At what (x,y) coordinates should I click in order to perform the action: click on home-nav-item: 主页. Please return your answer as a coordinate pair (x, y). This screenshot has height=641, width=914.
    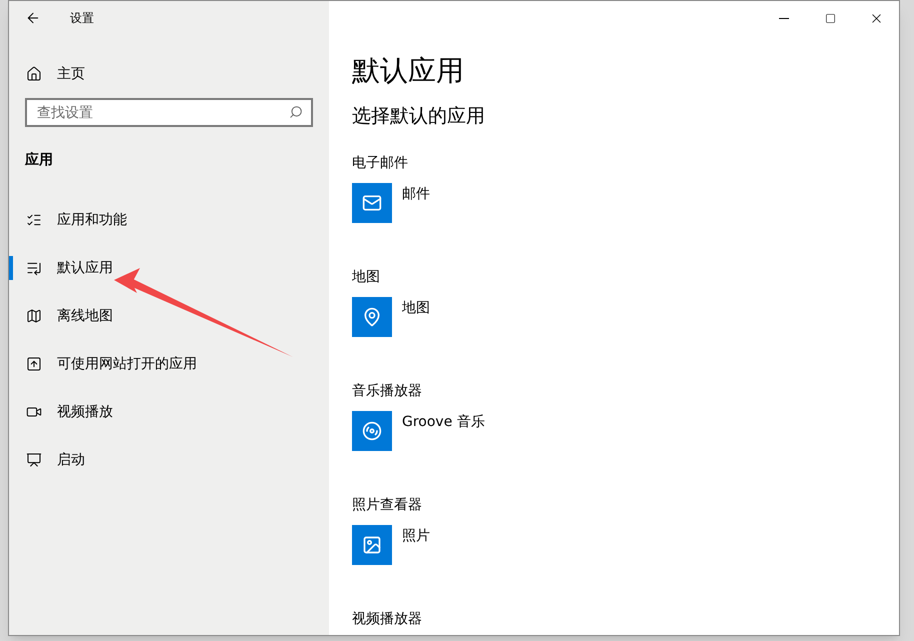
    Looking at the image, I should click on (169, 74).